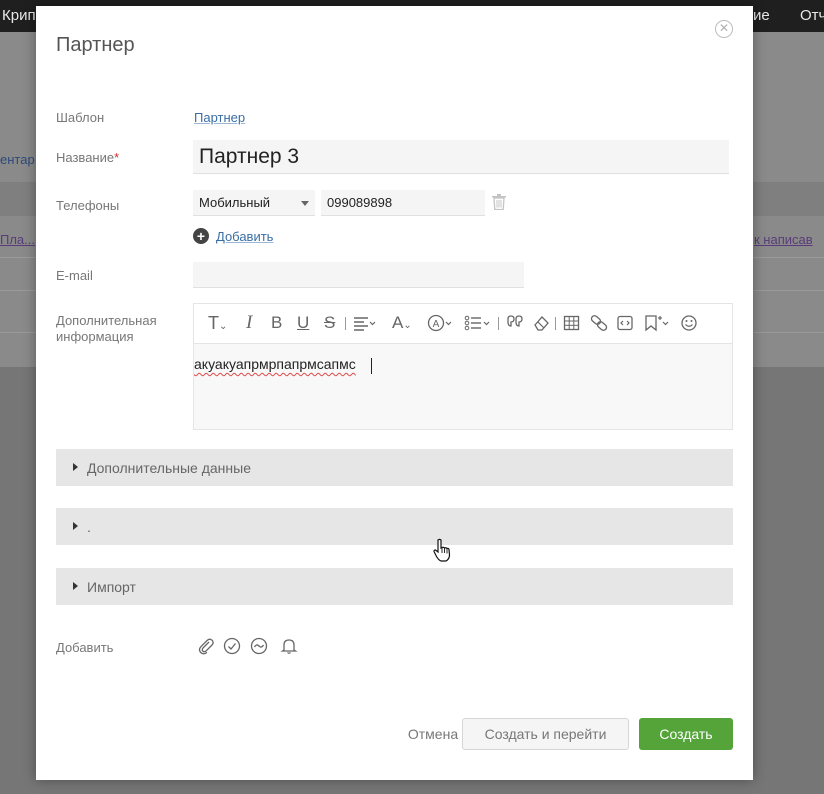 This screenshot has width=824, height=794. What do you see at coordinates (249, 323) in the screenshot?
I see `italic-icon: I` at bounding box center [249, 323].